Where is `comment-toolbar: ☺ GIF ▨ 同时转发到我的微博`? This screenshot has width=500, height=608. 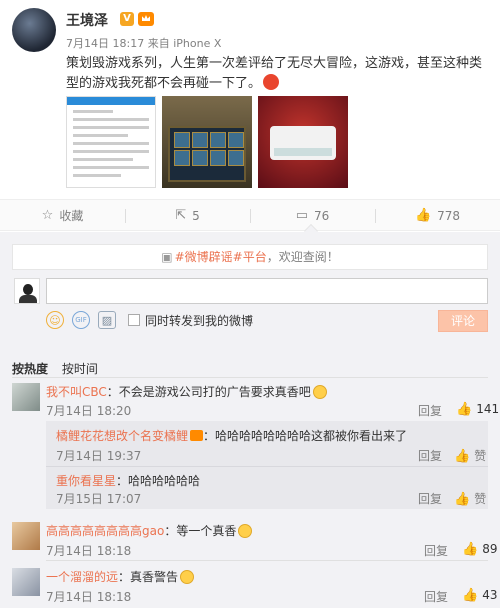
comment-toolbar: ☺ GIF ▨ 同时转发到我的微博 is located at coordinates (149, 320).